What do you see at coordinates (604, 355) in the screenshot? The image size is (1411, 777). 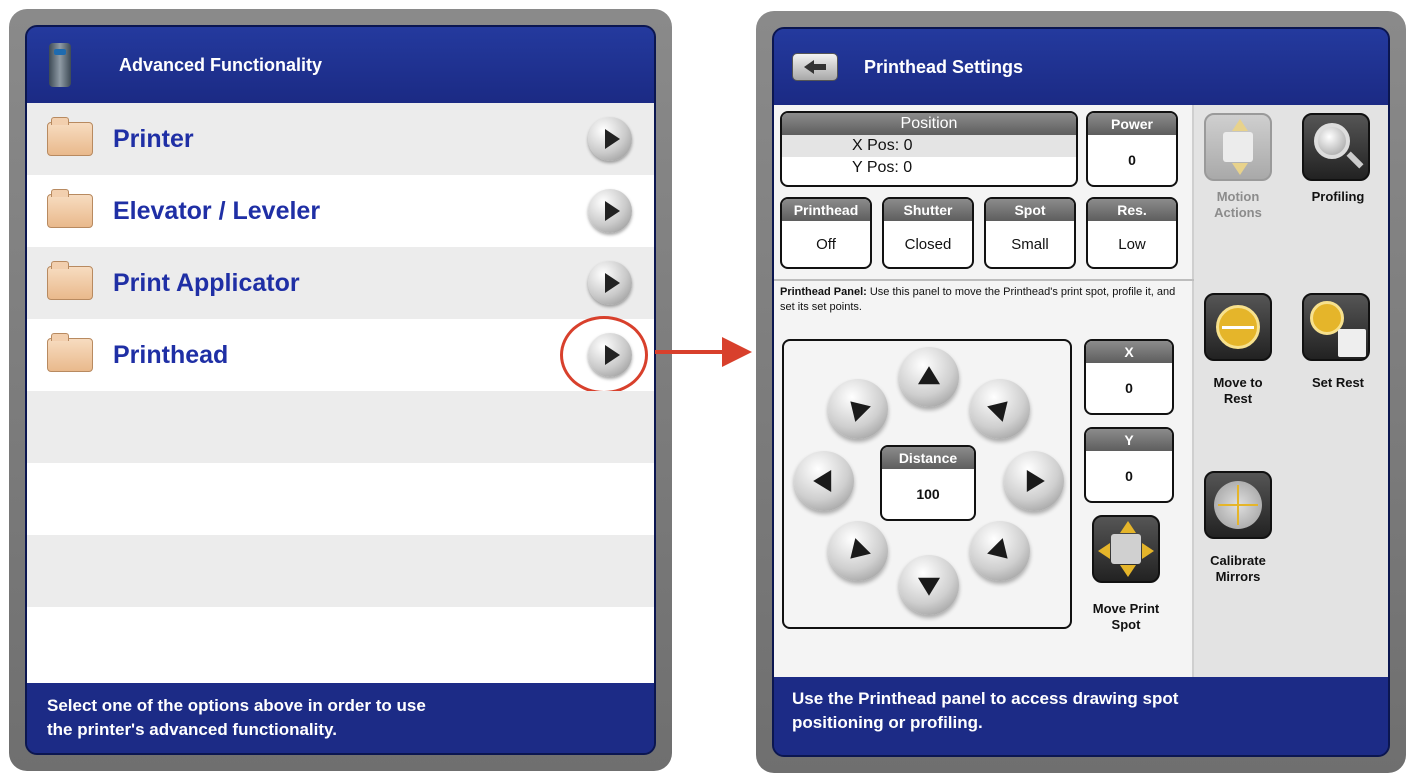 I see `highlight-circle` at bounding box center [604, 355].